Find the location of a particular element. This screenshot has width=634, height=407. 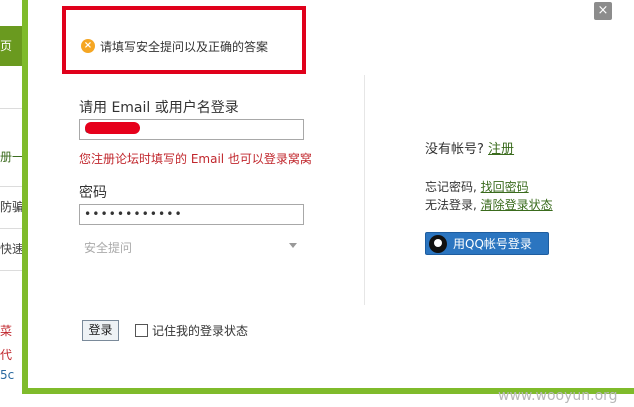

forgot-password-text: 忘记密码, is located at coordinates (453, 187).